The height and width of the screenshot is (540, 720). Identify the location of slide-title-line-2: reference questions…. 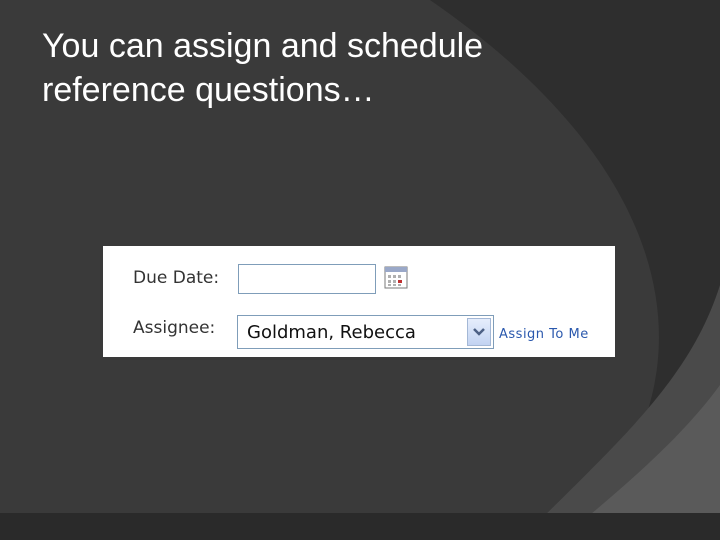
(208, 90).